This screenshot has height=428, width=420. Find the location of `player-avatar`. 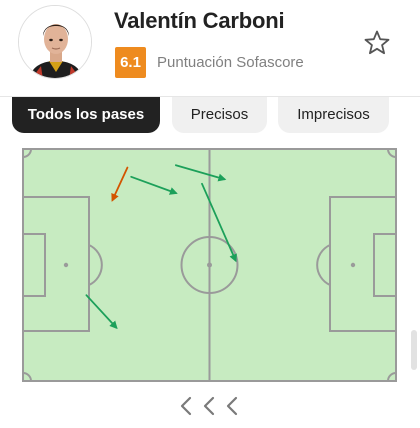

player-avatar is located at coordinates (55, 42).